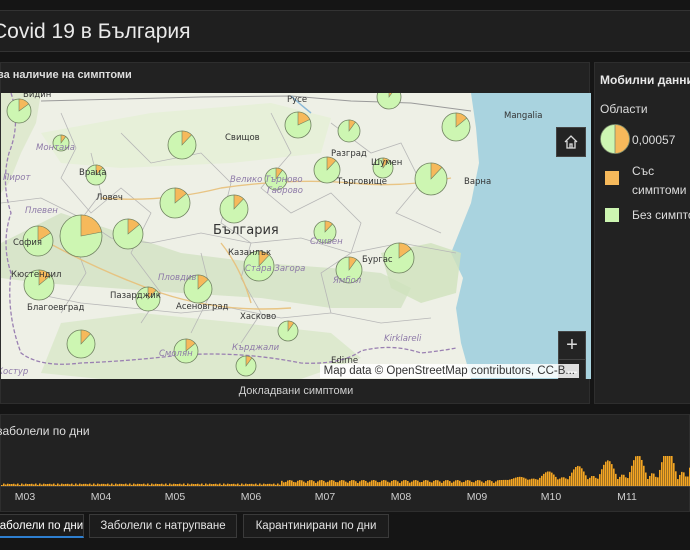 The width and height of the screenshot is (690, 550). I want to click on zoom-in-button: +, so click(572, 345).